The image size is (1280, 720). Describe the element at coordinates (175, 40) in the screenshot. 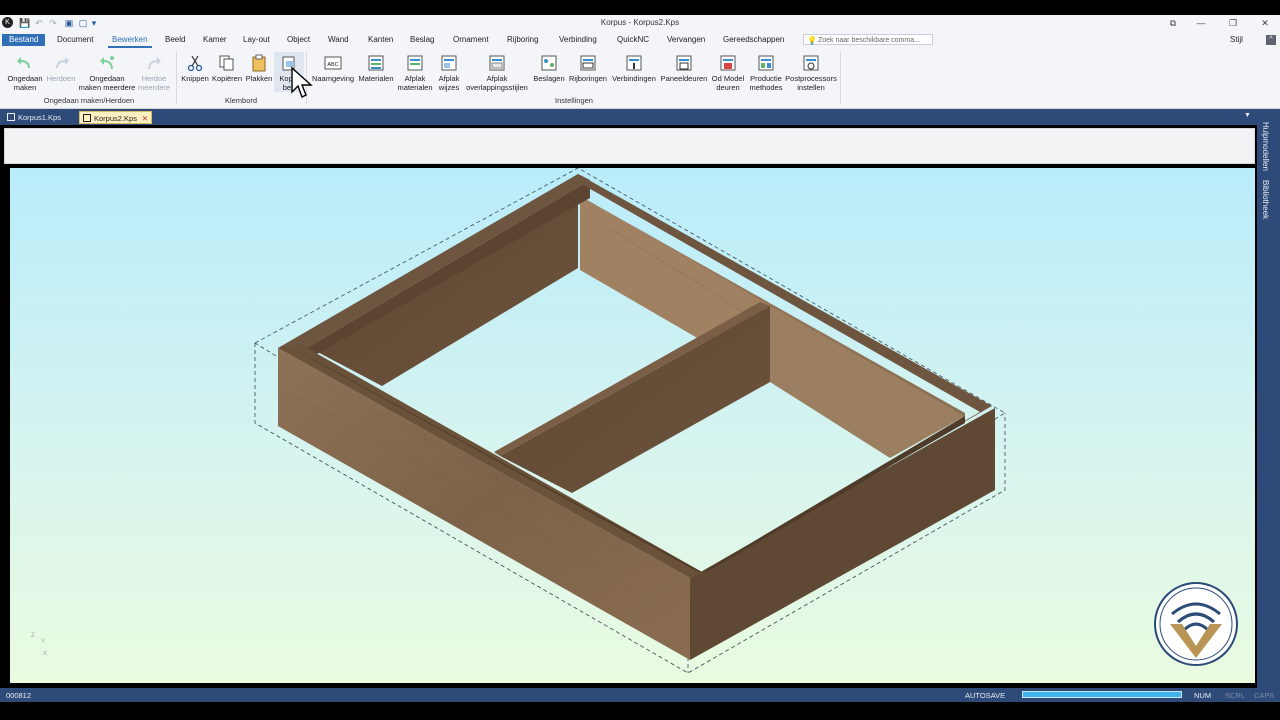

I see `tab-beeld: Beeld` at that location.